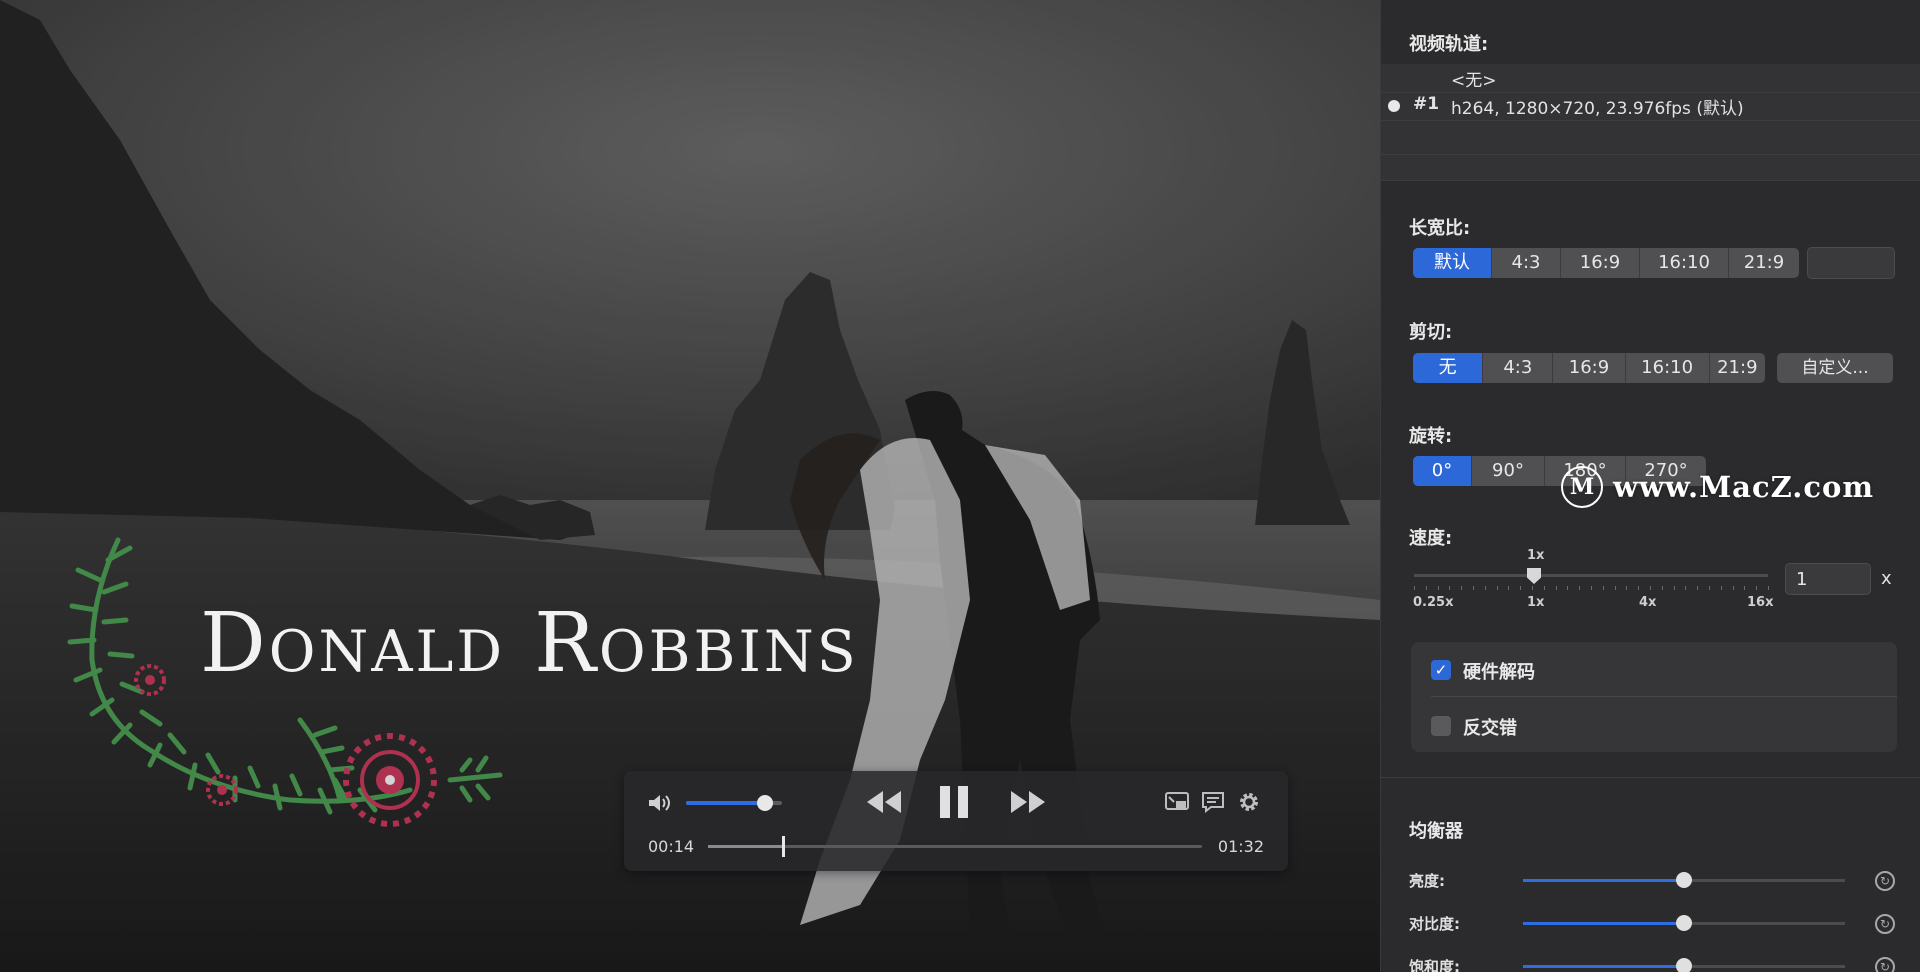  Describe the element at coordinates (1431, 332) in the screenshot. I see `crop-title: 剪切:` at that location.